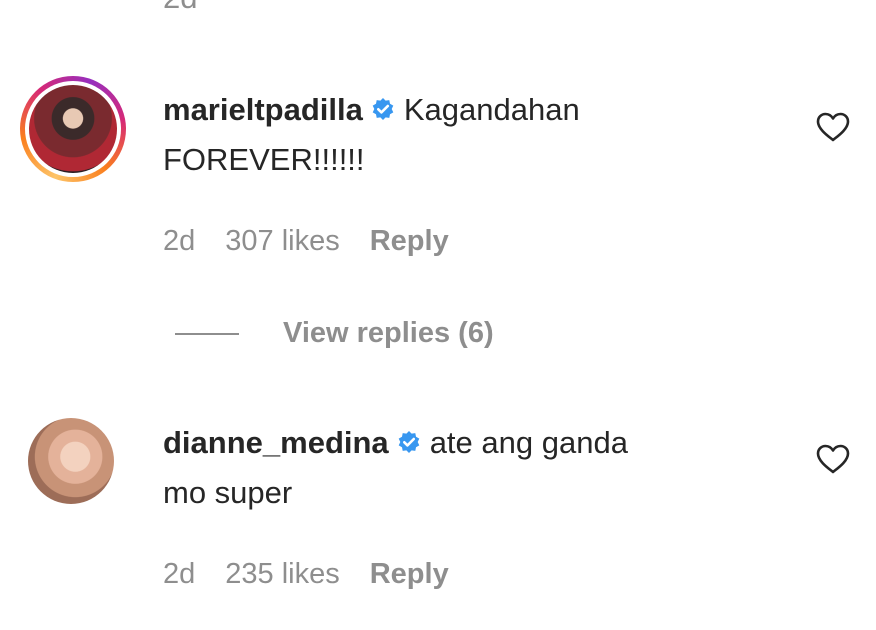  Describe the element at coordinates (282, 574) in the screenshot. I see `comment-likes: 235 likes` at that location.